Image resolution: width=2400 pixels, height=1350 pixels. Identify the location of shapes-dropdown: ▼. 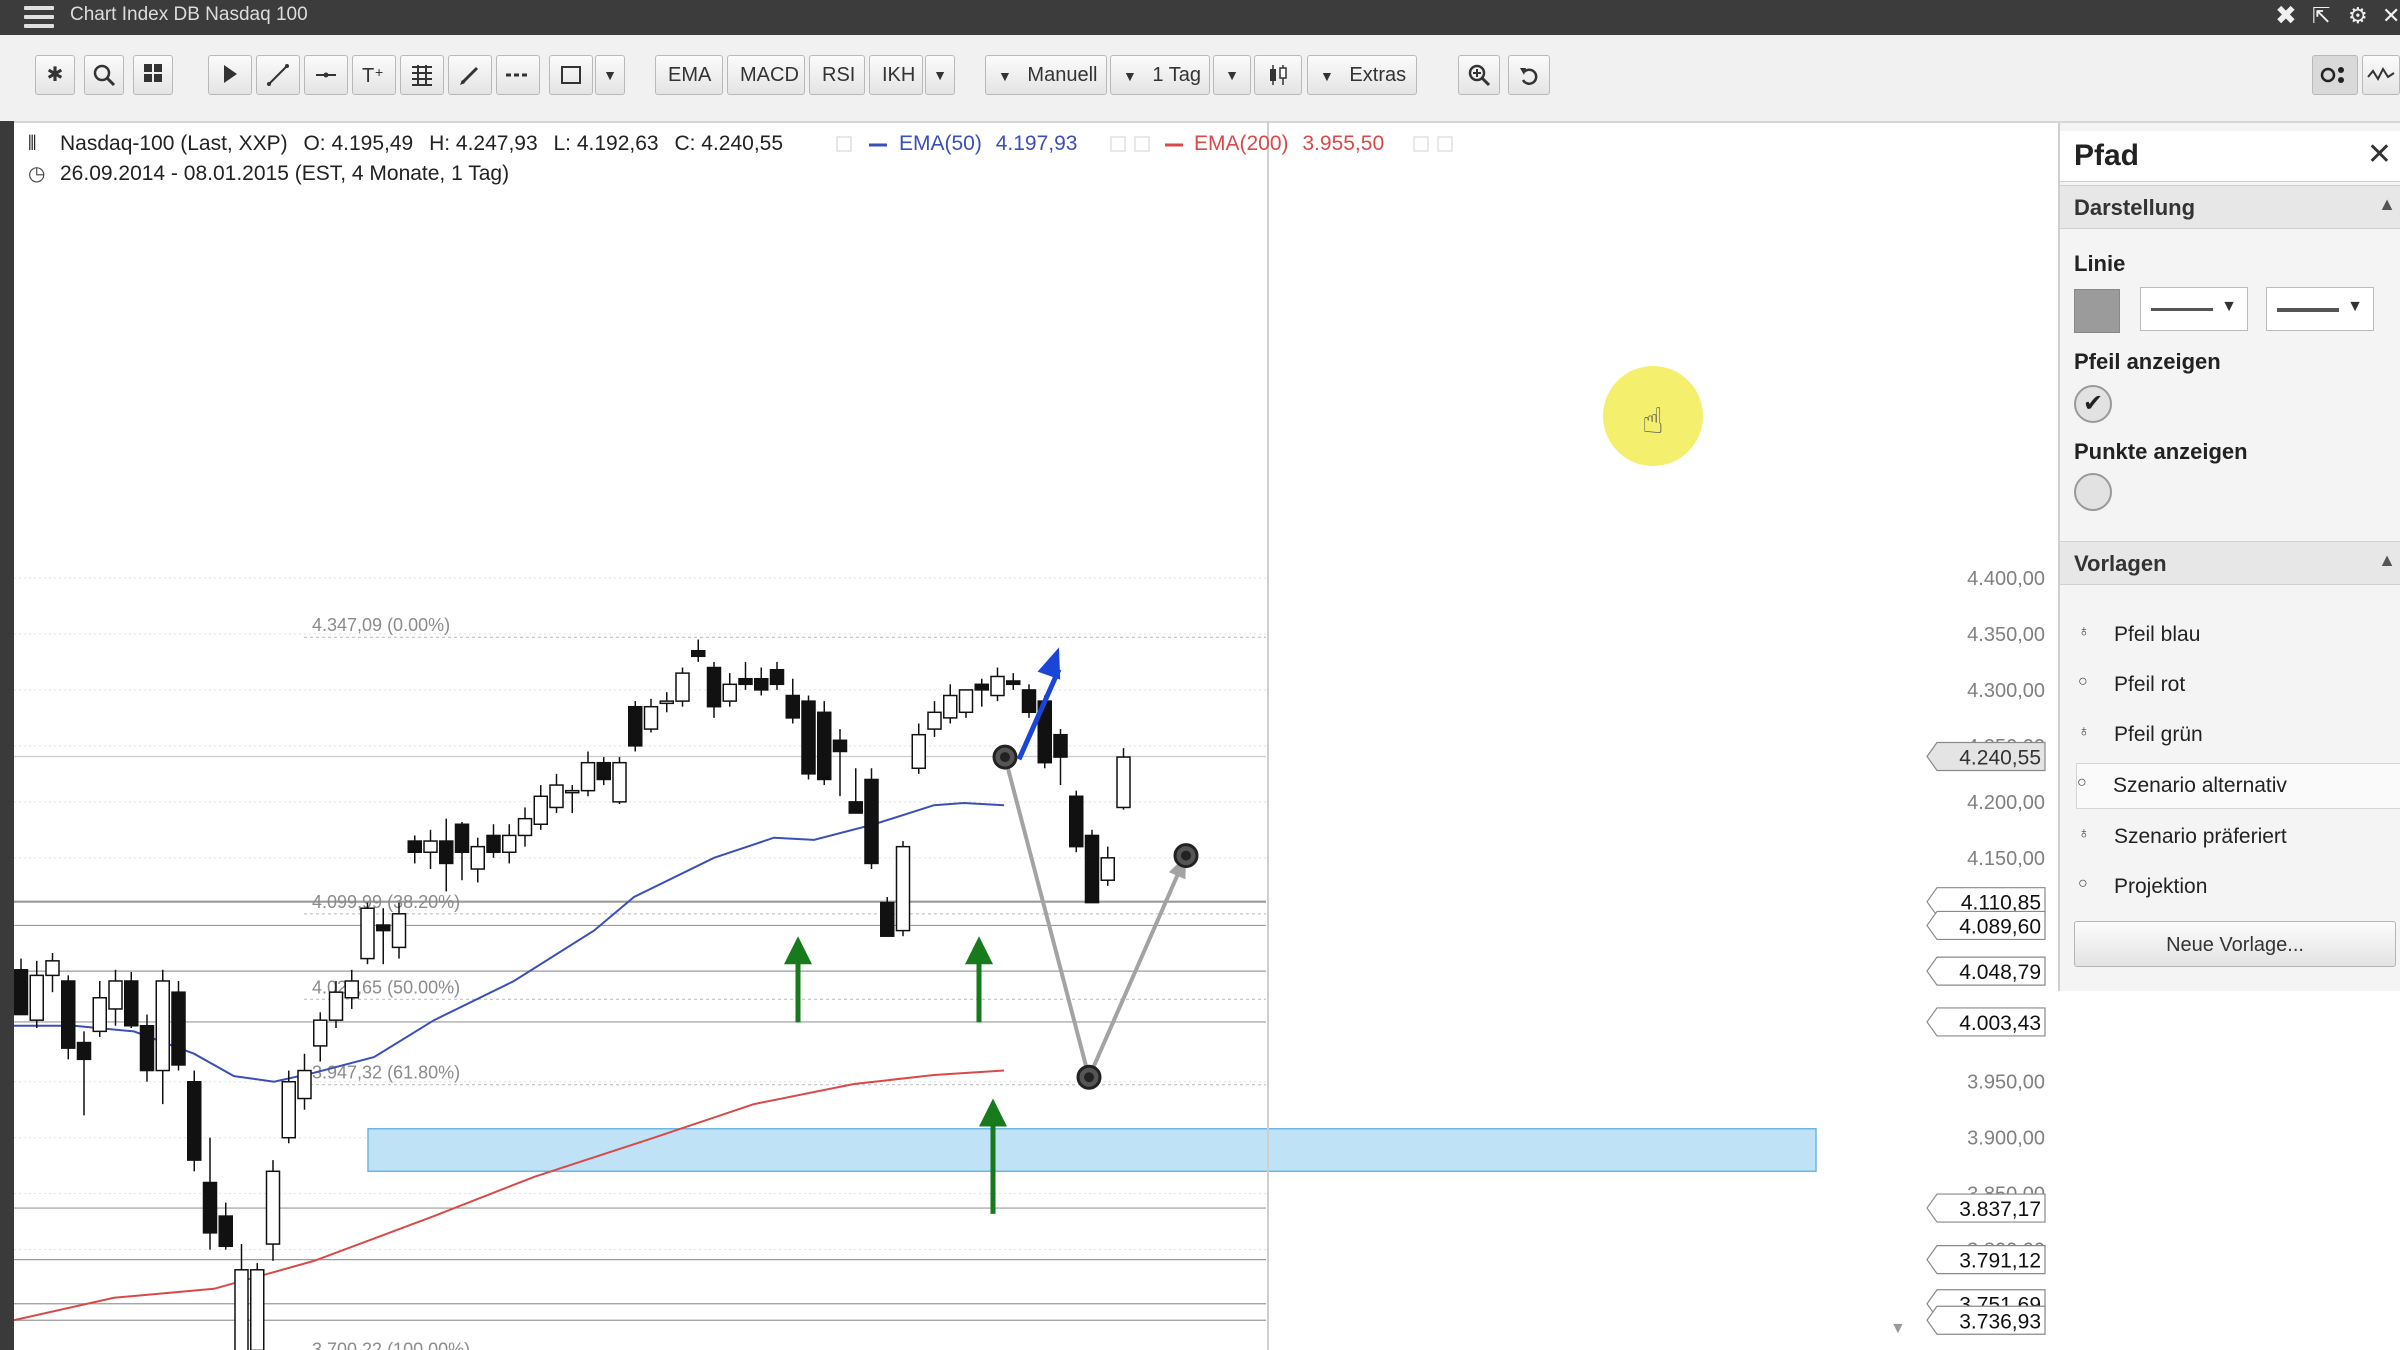
(610, 75).